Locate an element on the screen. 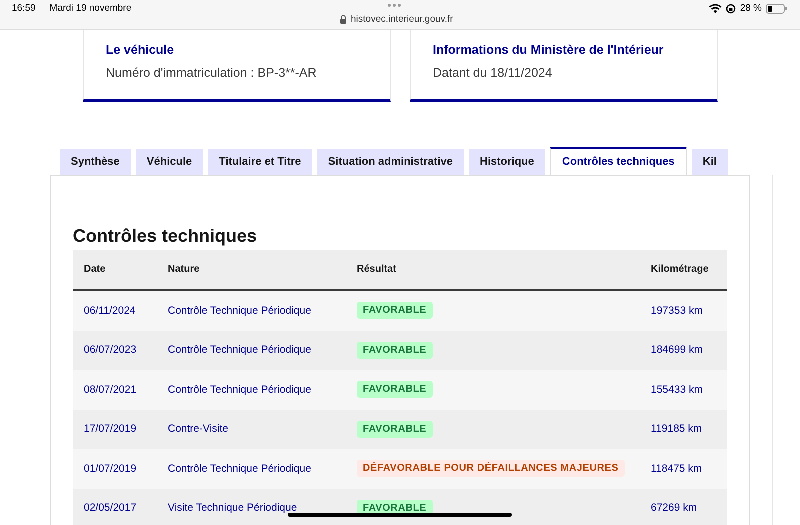 The height and width of the screenshot is (525, 800). status-time: 16:59 is located at coordinates (24, 8).